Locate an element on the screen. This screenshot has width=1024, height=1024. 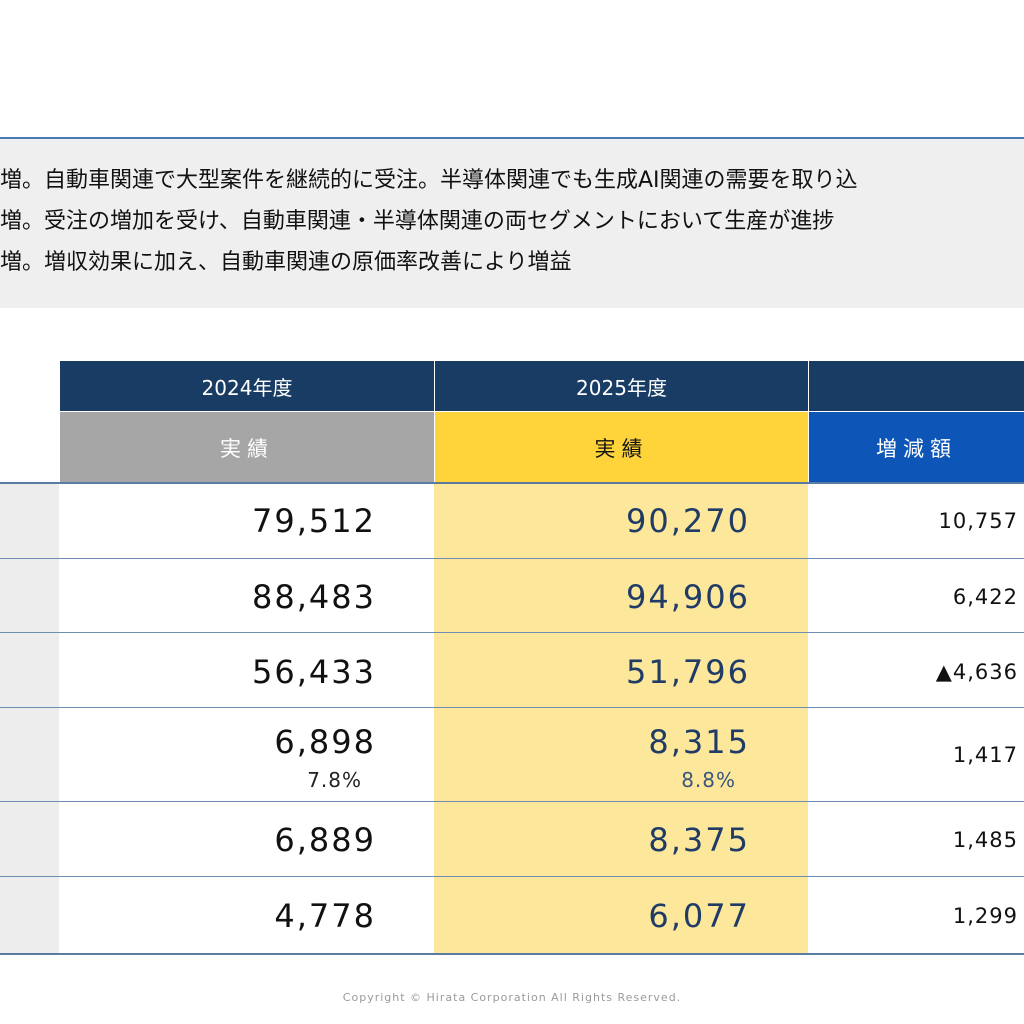
value-2025: 6,077 is located at coordinates (699, 916).